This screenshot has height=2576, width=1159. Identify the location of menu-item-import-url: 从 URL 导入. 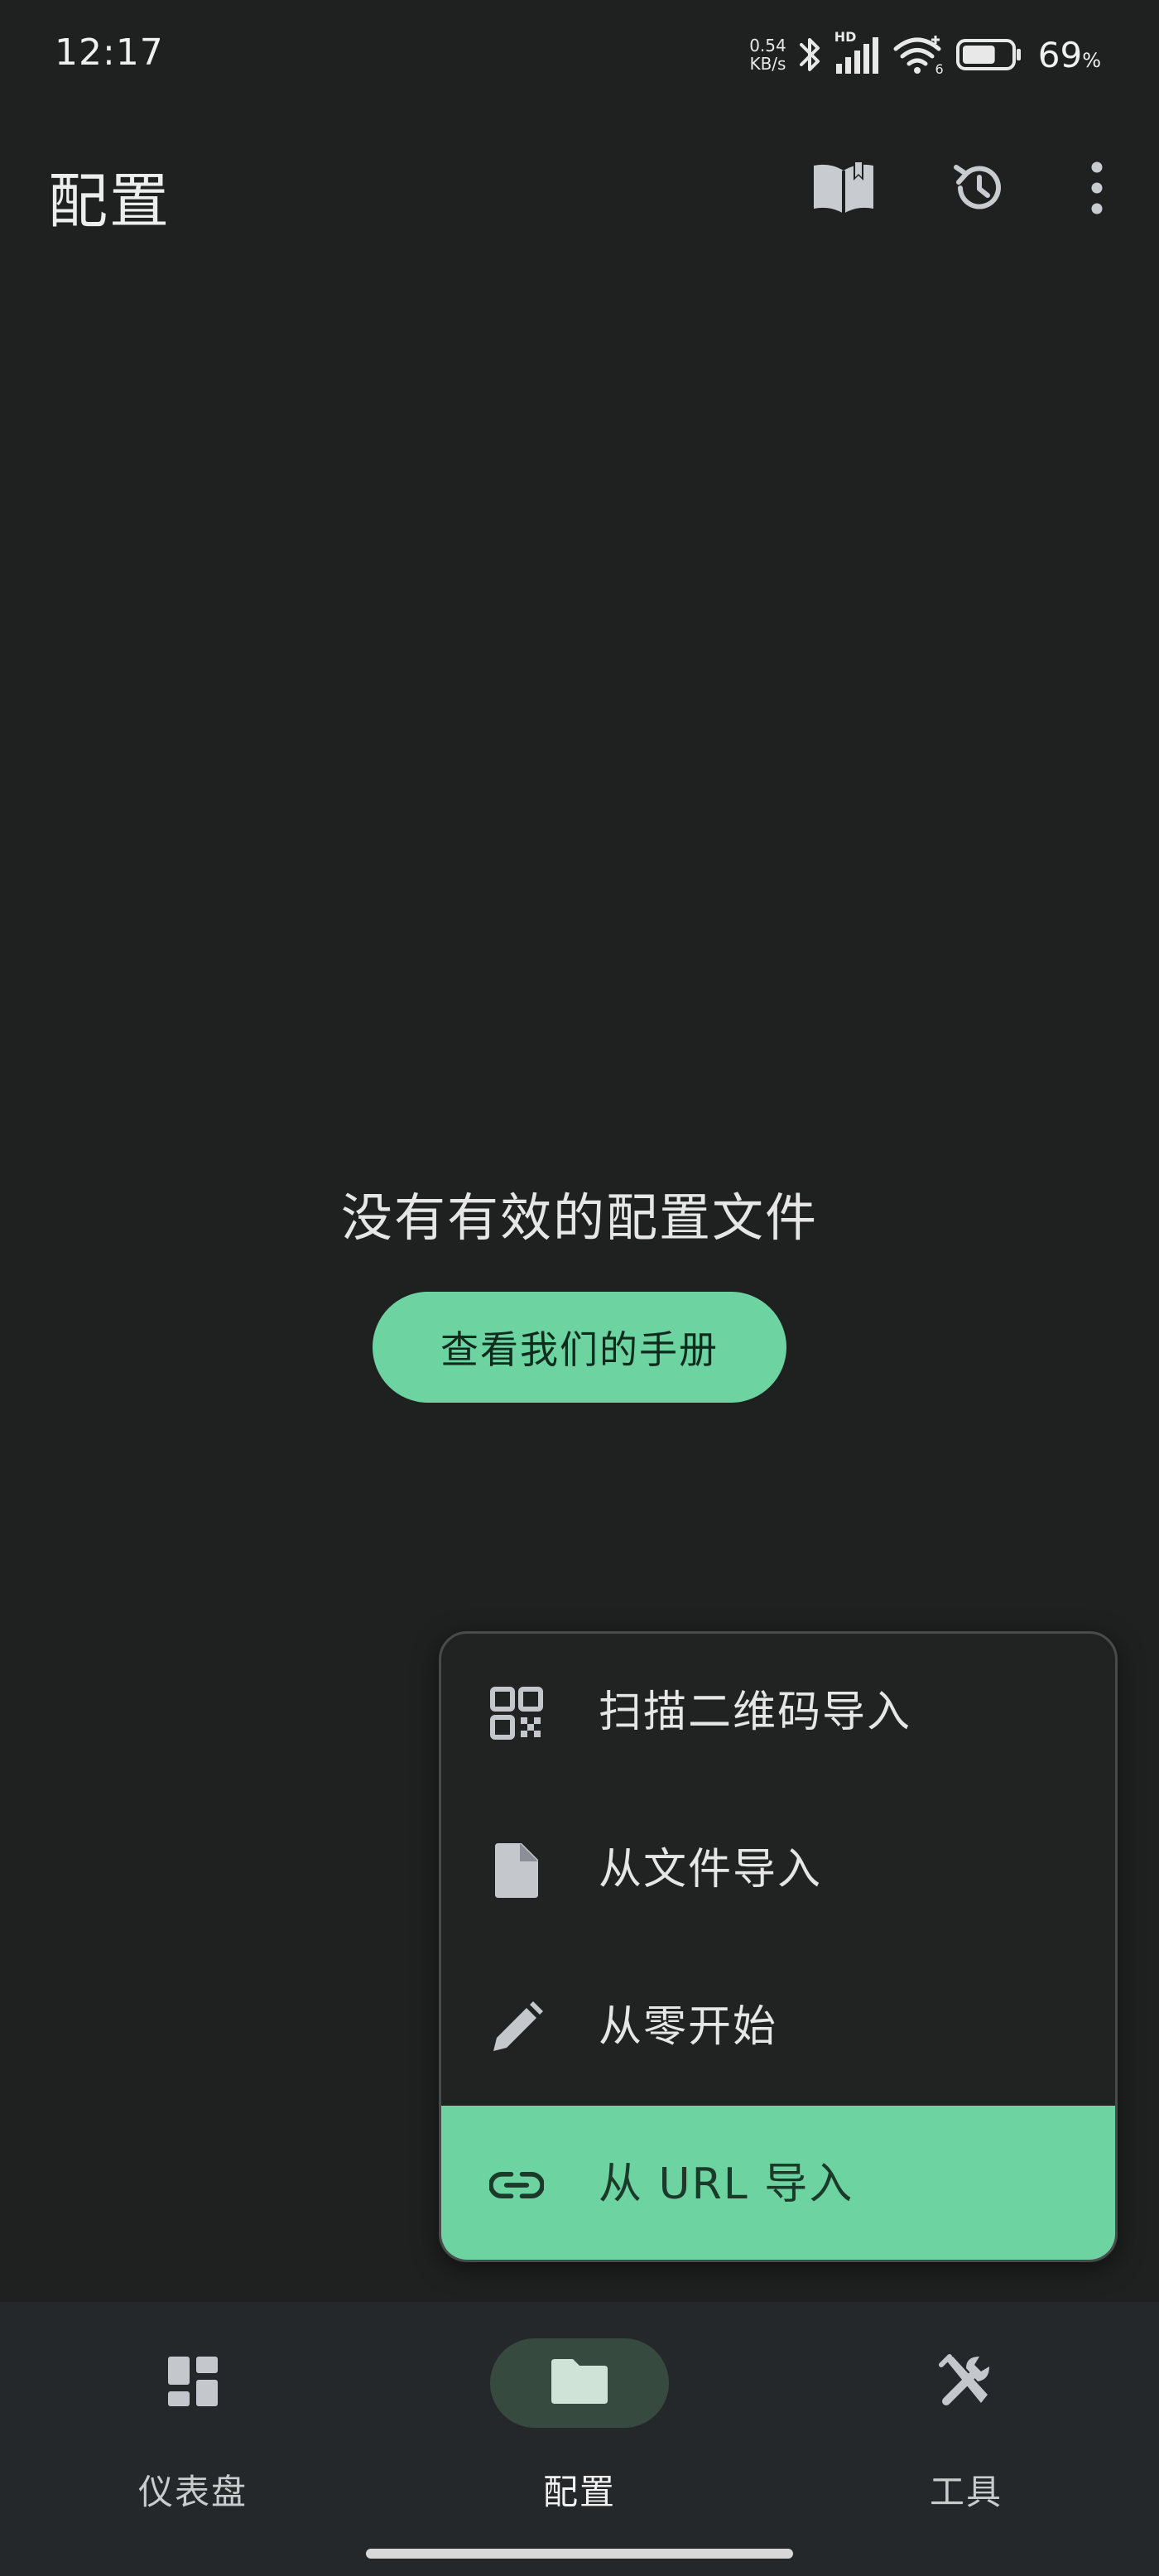
(778, 2183).